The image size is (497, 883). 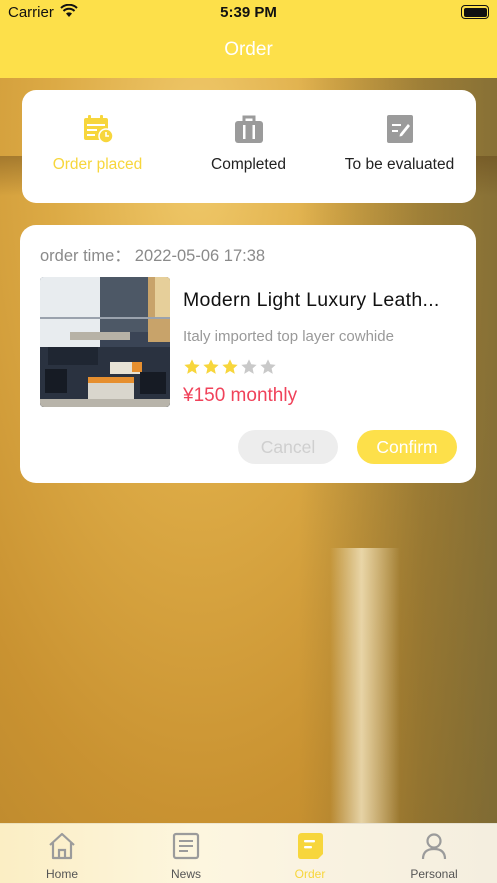 I want to click on status-order-placed: Order placed, so click(x=97, y=143).